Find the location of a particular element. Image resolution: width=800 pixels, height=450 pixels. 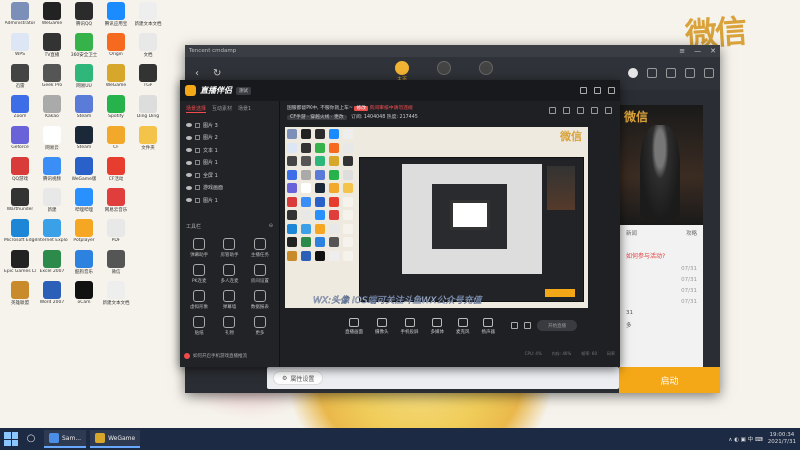

desktop-icon: Geforce is located at coordinates (20, 141).